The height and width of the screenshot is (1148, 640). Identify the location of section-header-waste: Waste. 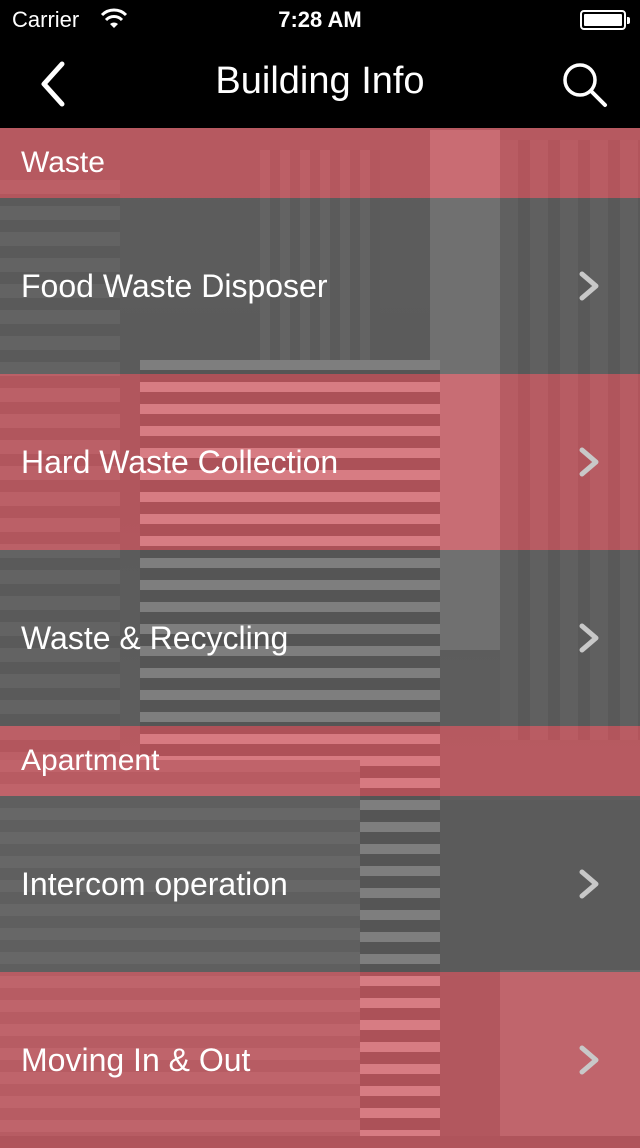
(320, 163).